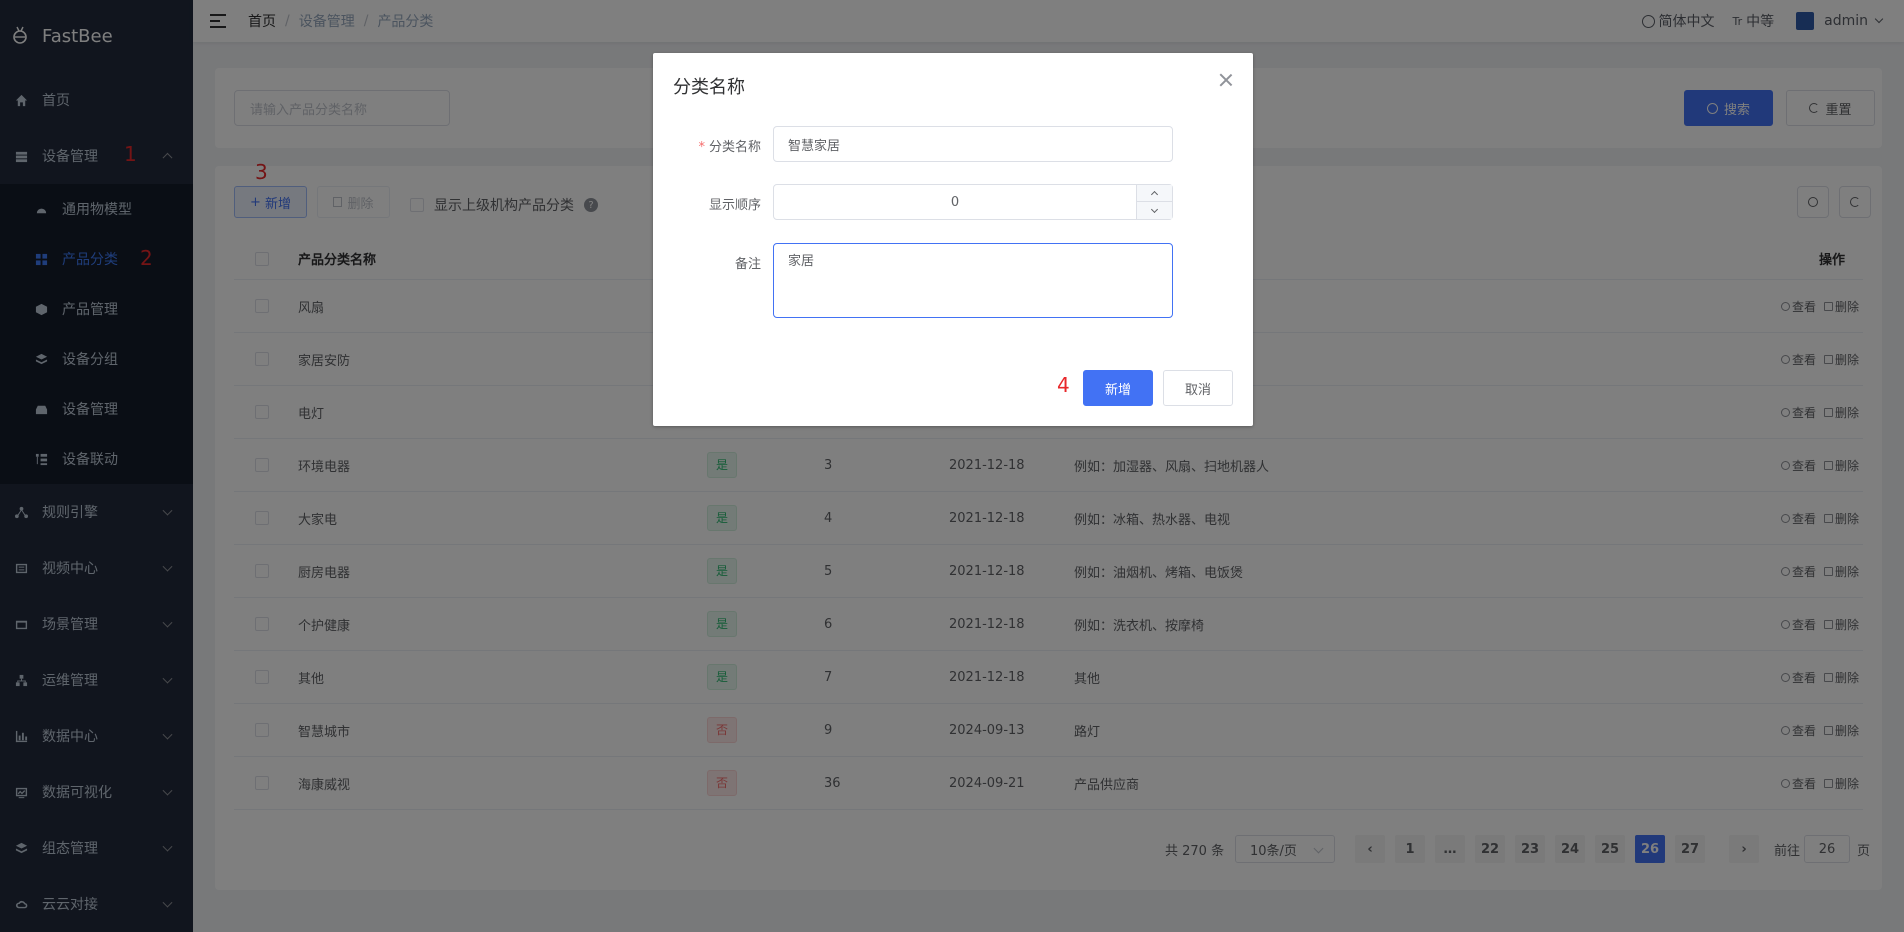 The image size is (1904, 932). What do you see at coordinates (973, 280) in the screenshot?
I see `remark-textarea` at bounding box center [973, 280].